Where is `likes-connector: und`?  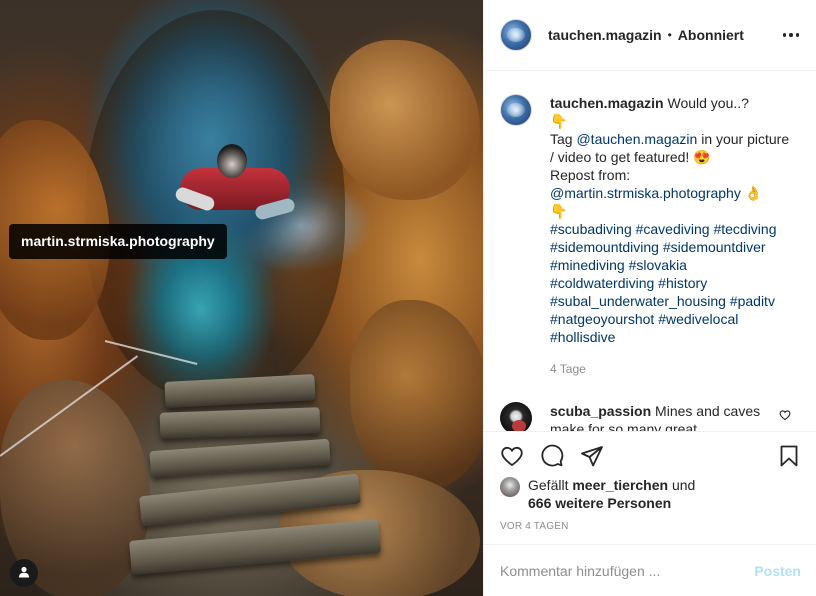
likes-connector: und is located at coordinates (683, 485).